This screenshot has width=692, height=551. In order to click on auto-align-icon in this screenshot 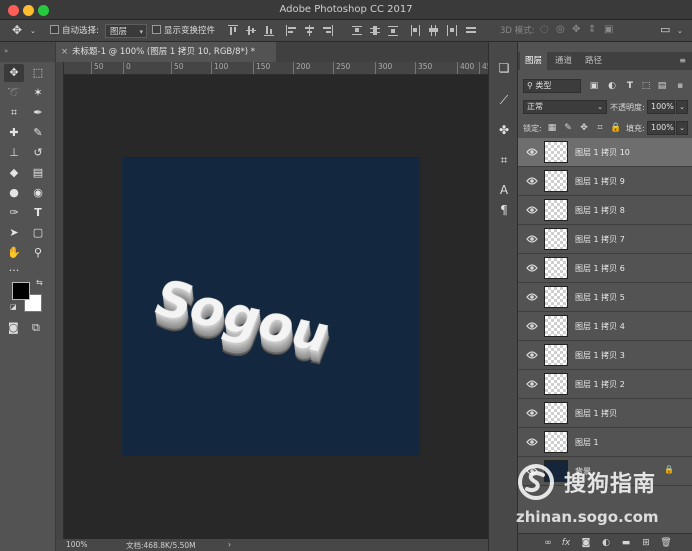, I will do `click(471, 30)`.